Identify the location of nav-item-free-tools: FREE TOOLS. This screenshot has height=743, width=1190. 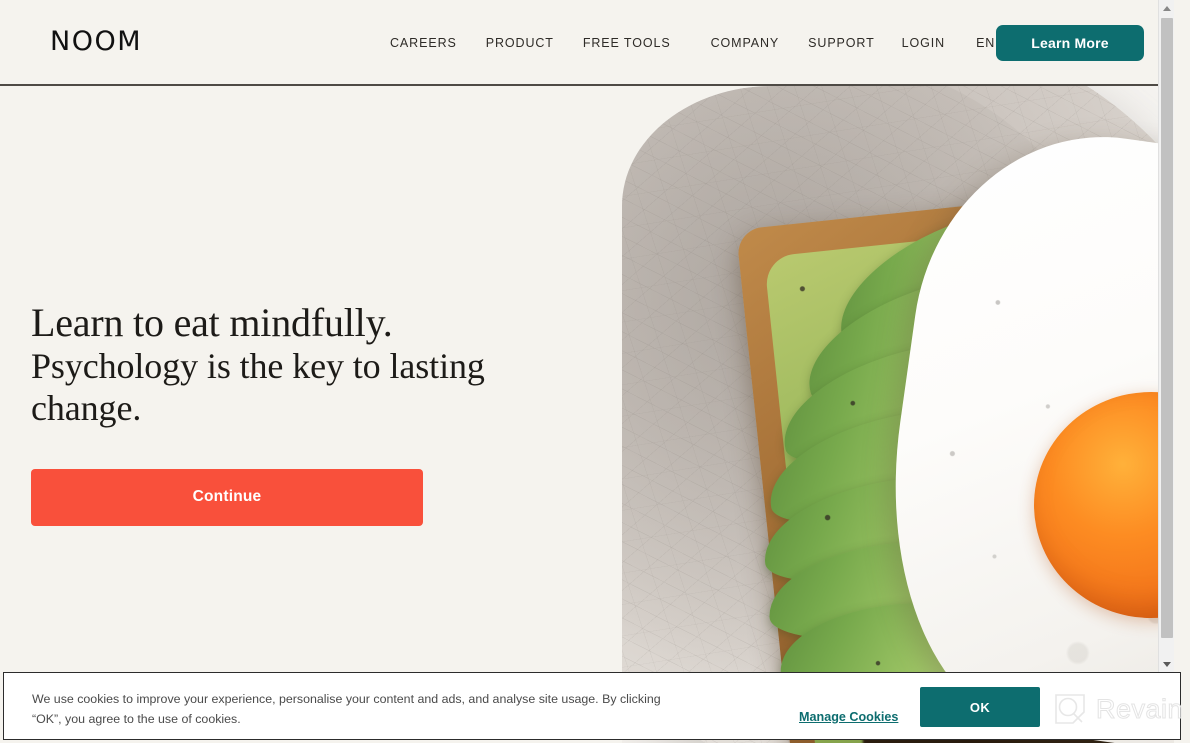
(627, 43).